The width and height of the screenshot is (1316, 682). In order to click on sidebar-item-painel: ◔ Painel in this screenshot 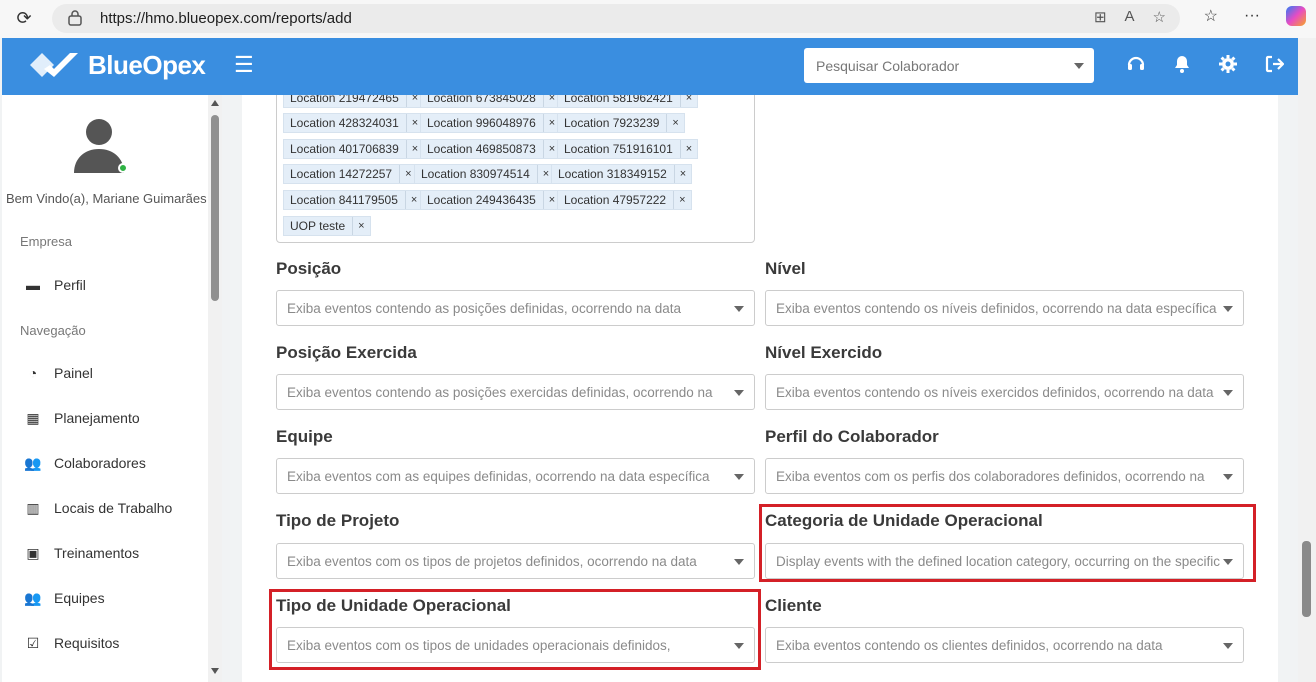, I will do `click(58, 373)`.